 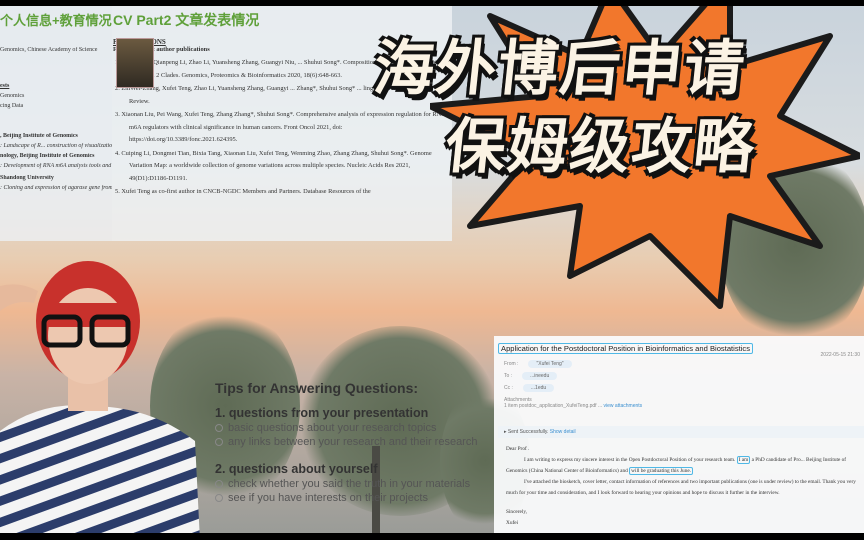 I want to click on email-from-row: From : "Xufei Teng", so click(x=538, y=364).